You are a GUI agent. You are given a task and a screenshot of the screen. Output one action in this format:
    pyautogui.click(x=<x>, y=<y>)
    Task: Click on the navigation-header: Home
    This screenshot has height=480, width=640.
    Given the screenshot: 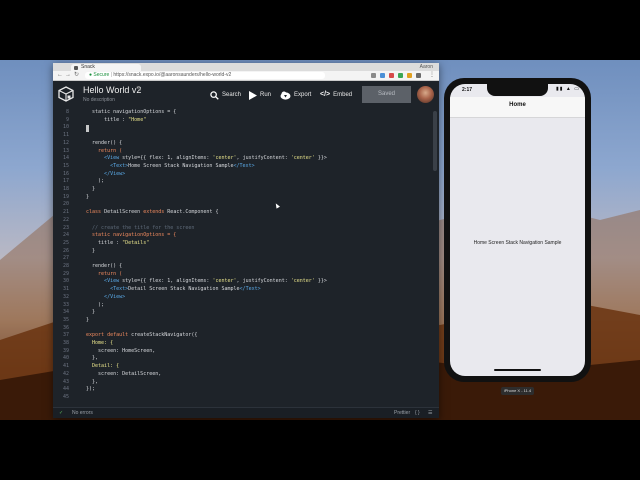 What is the action you would take?
    pyautogui.click(x=517, y=107)
    